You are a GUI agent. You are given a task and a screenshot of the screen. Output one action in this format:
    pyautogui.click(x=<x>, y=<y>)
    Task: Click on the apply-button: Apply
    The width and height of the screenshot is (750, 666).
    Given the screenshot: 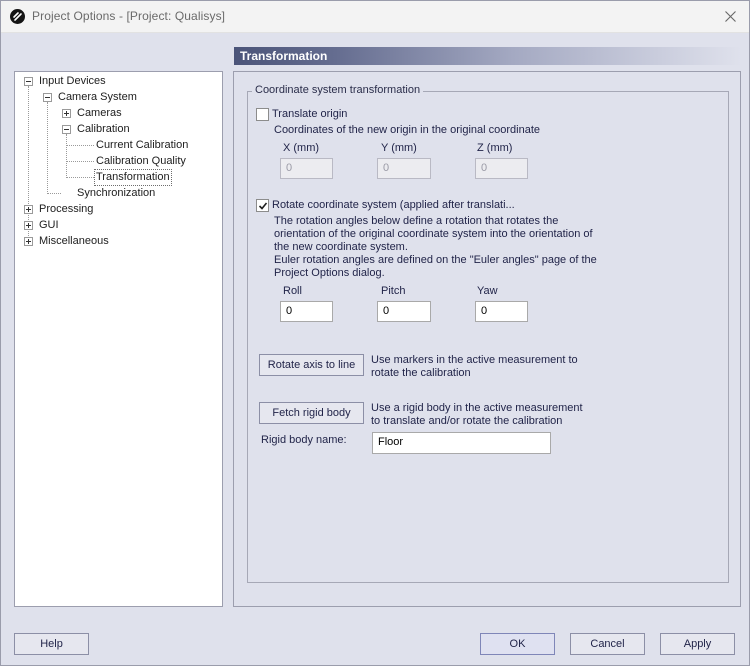 What is the action you would take?
    pyautogui.click(x=697, y=644)
    